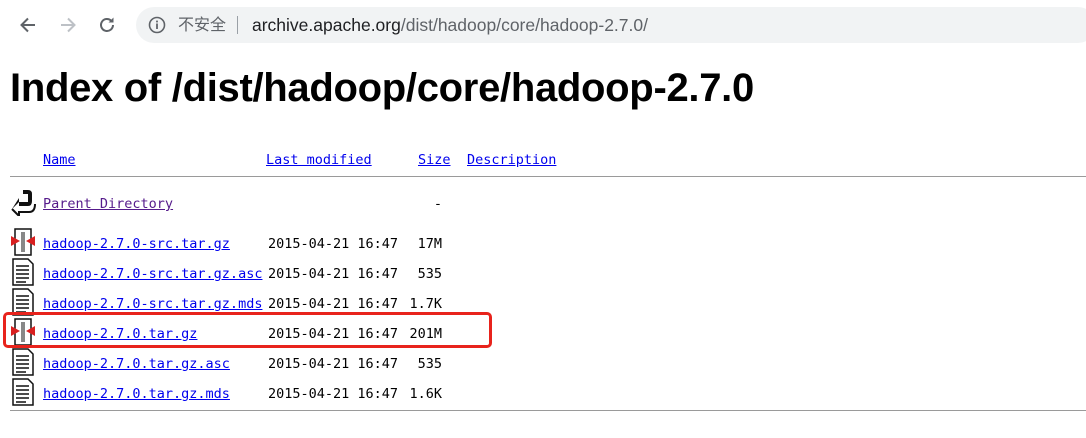 This screenshot has height=438, width=1086. What do you see at coordinates (425, 394) in the screenshot?
I see `file-size: 1.6K` at bounding box center [425, 394].